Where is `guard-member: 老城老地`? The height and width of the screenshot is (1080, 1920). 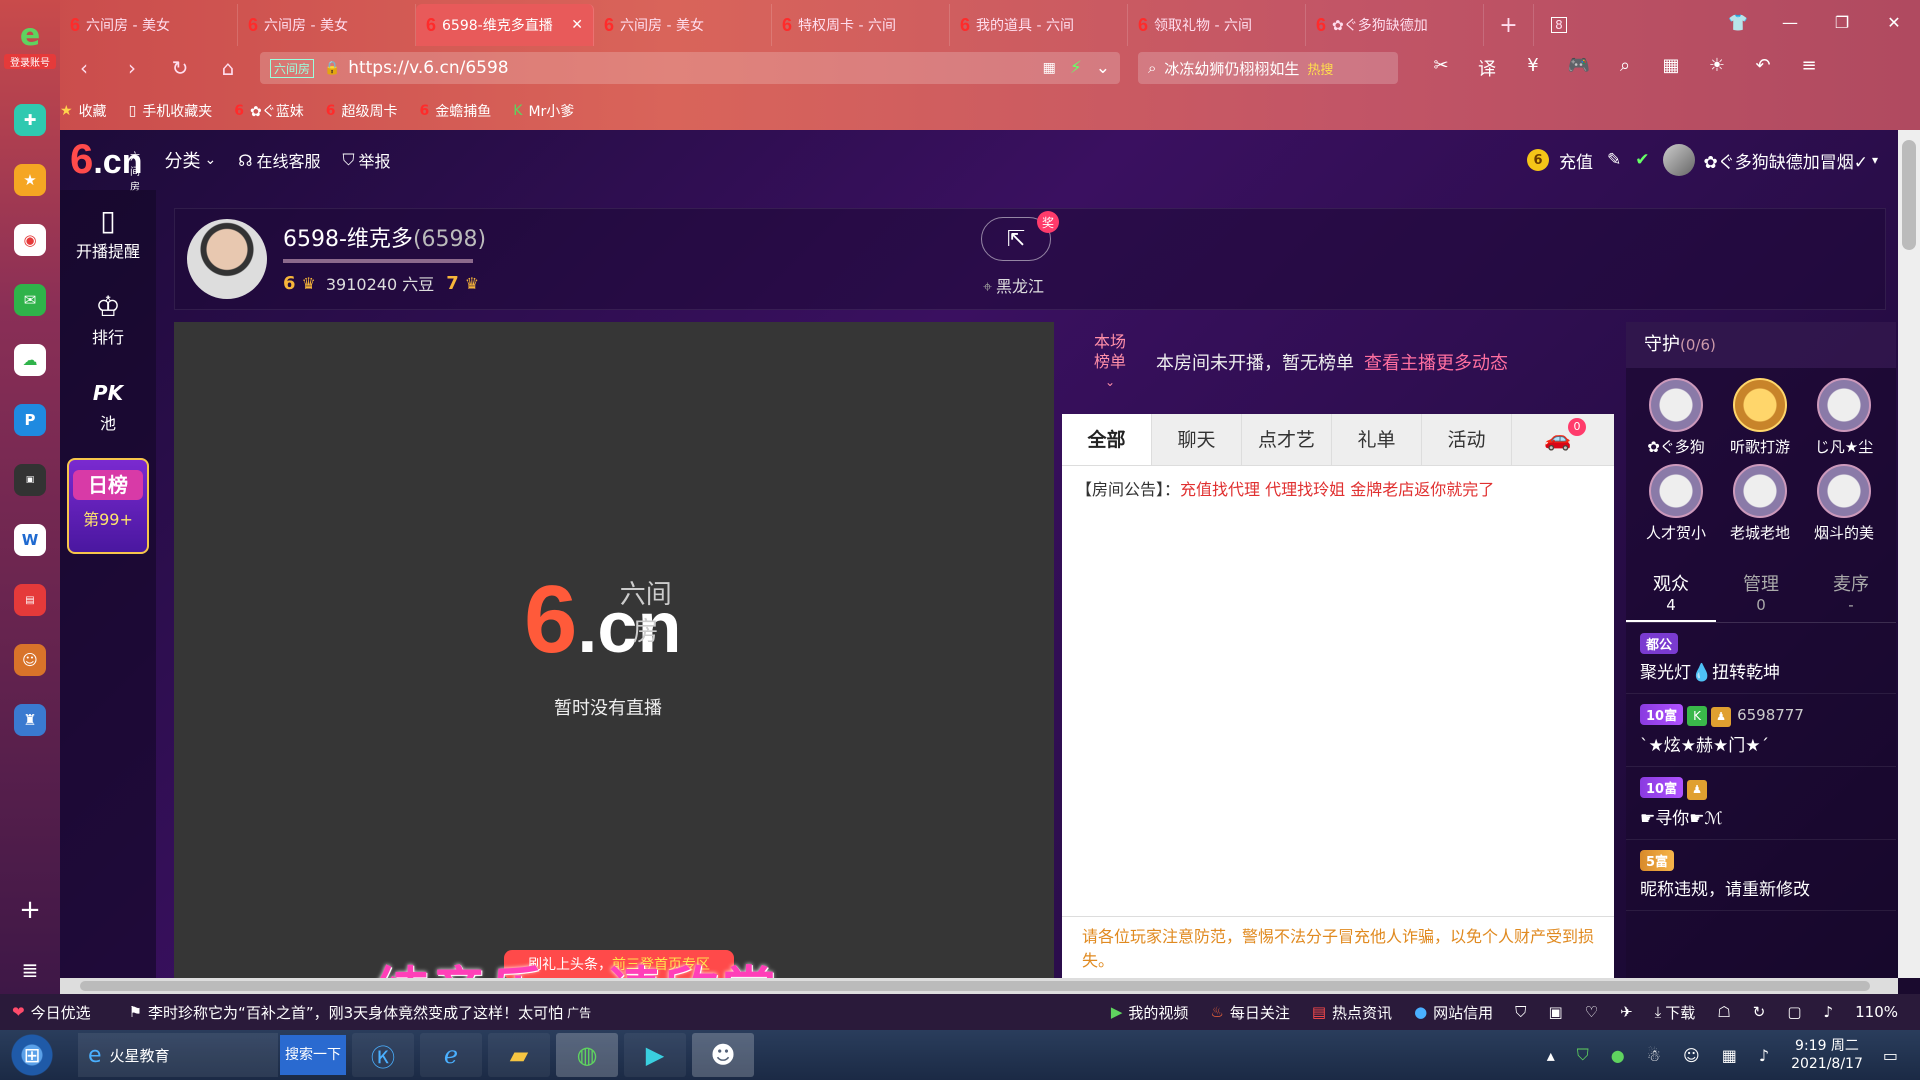 guard-member: 老城老地 is located at coordinates (1760, 507).